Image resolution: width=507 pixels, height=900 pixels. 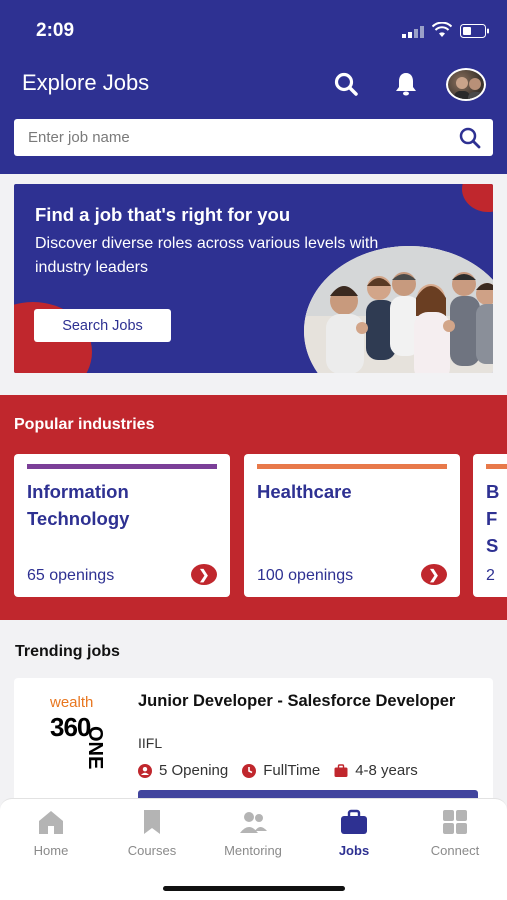 What do you see at coordinates (474, 31) in the screenshot?
I see `battery-icon` at bounding box center [474, 31].